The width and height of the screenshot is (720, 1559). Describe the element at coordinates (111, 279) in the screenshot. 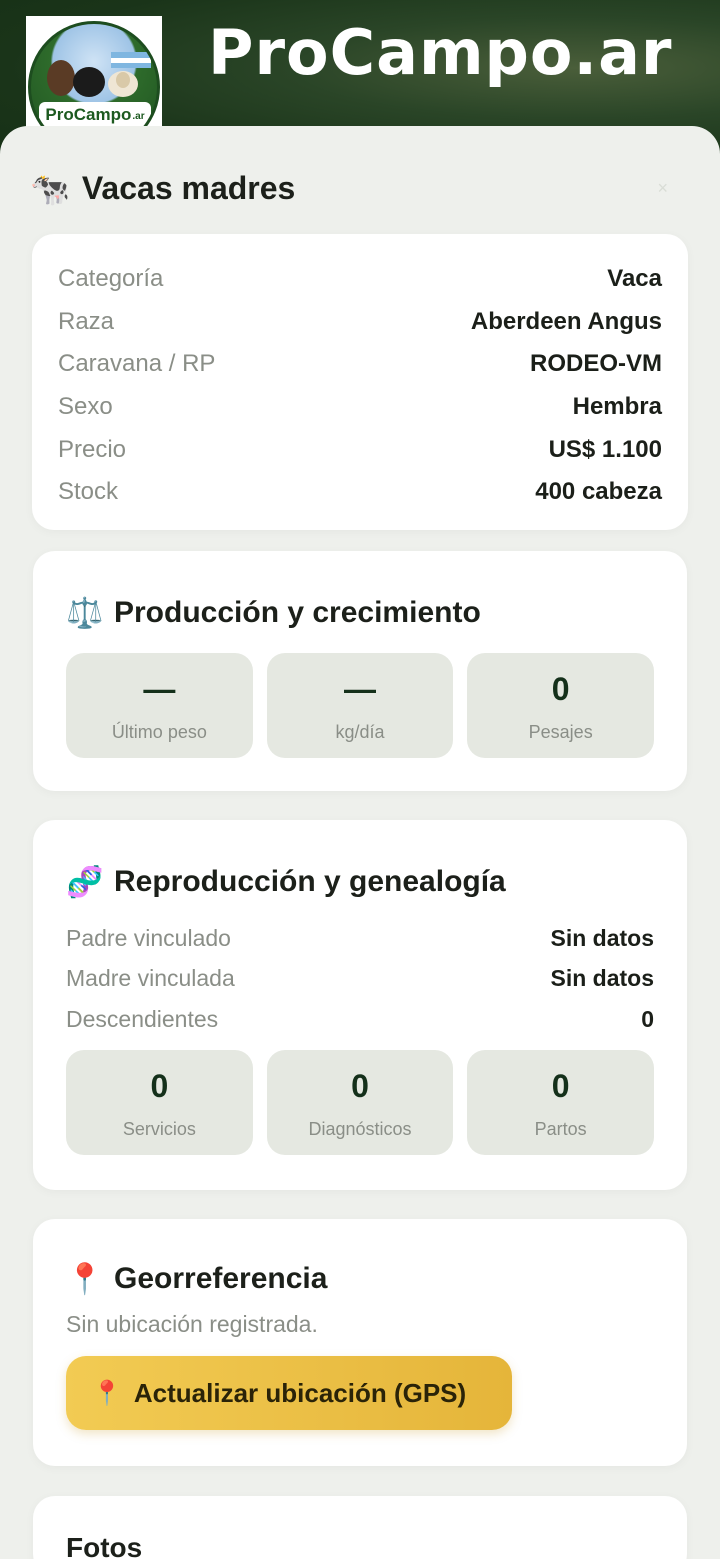

I see `info-label: Categoría` at that location.